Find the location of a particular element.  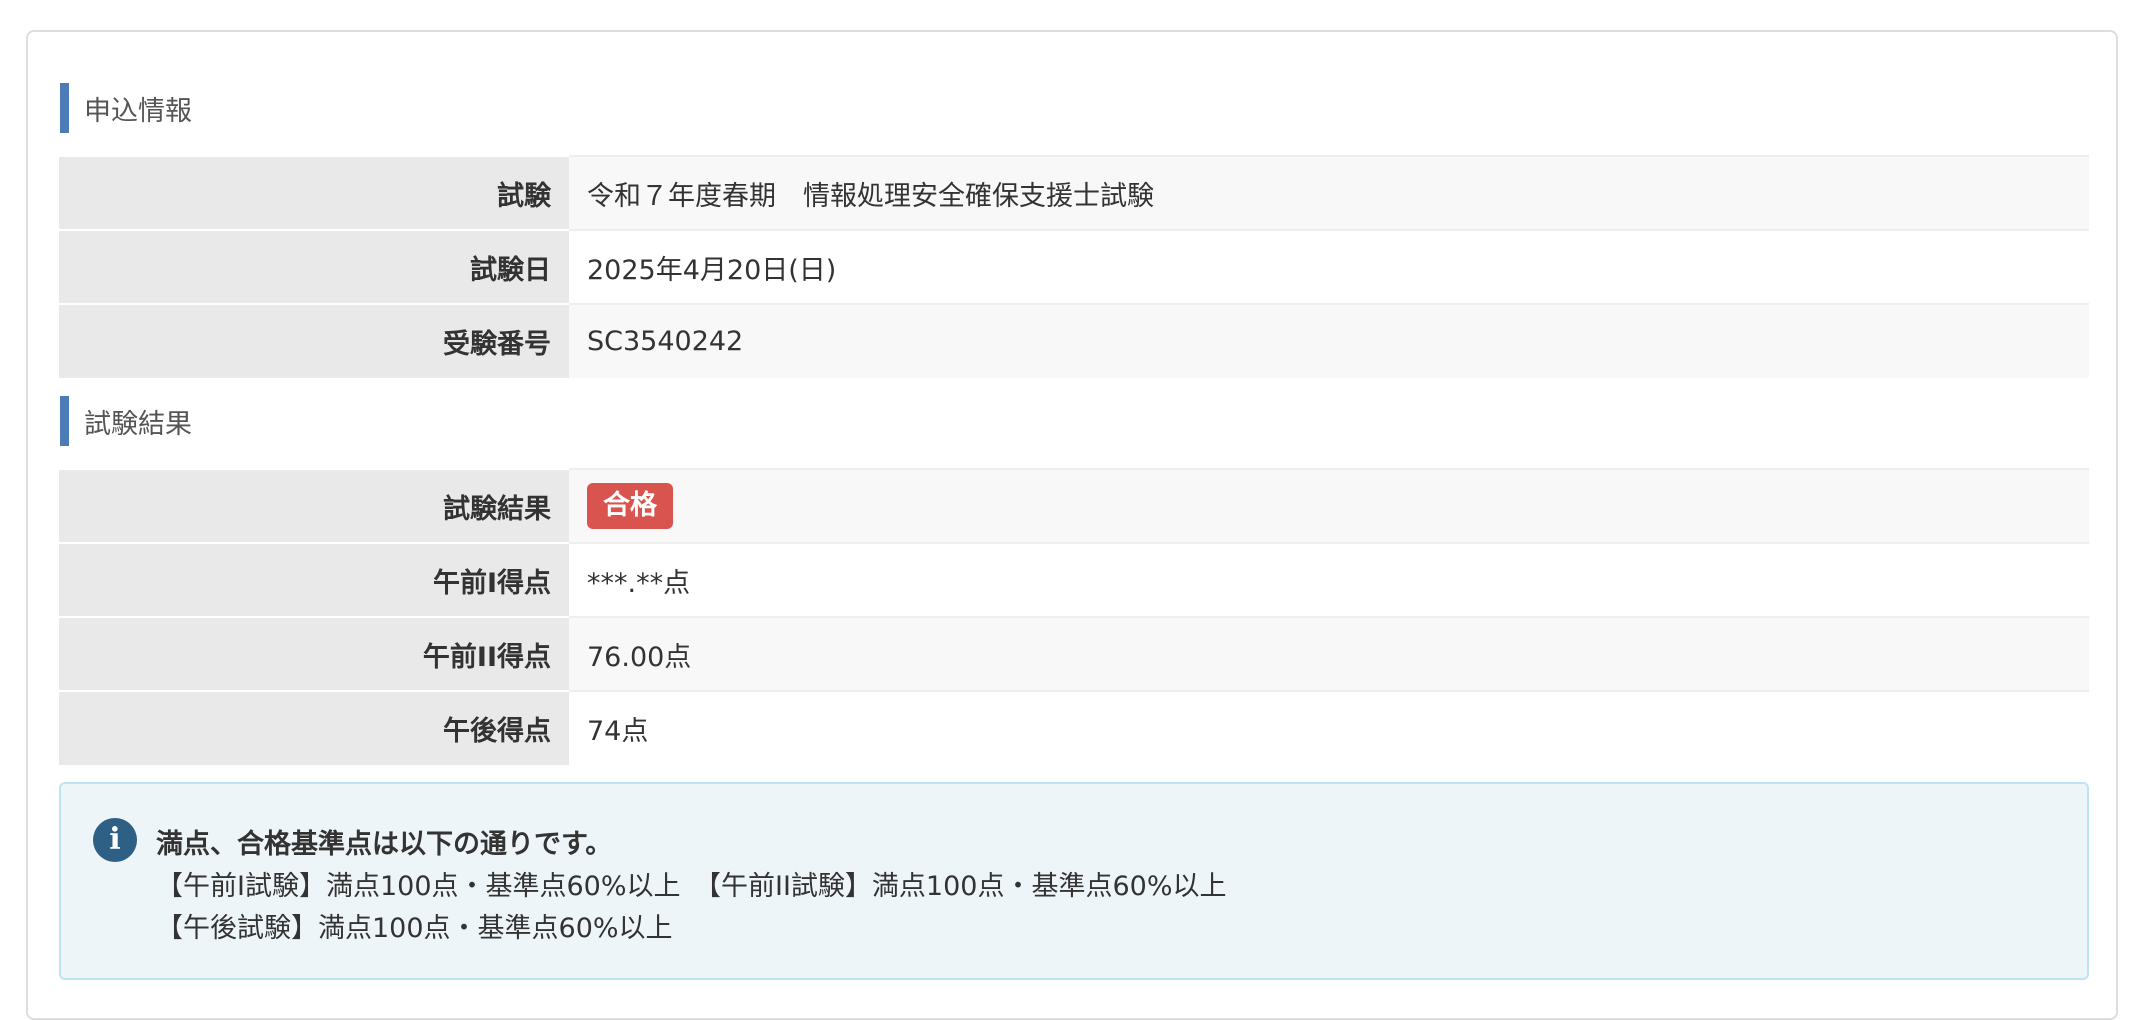

table-row: 試験 令和７年度春期 情報処理安全確保支援士試験 is located at coordinates (1074, 192).